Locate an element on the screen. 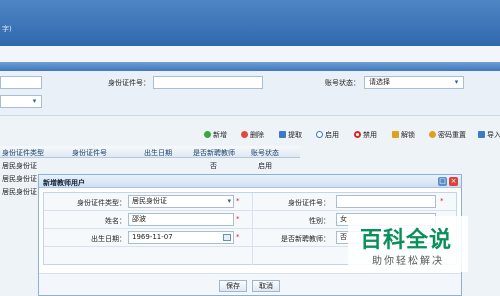  watermark: 百科全说 助你轻松解决 is located at coordinates (408, 244).